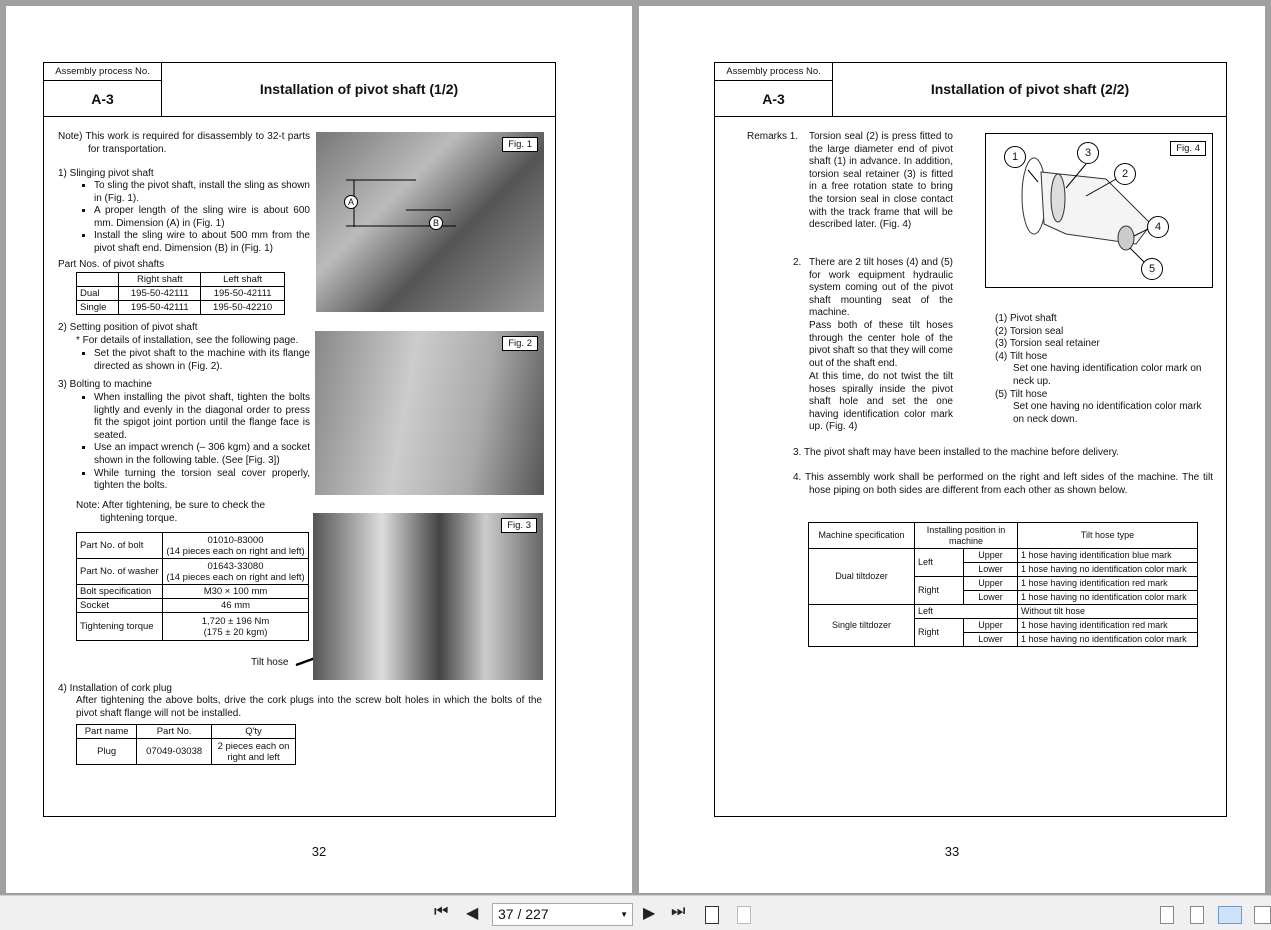 The image size is (1271, 930). Describe the element at coordinates (119, 626) in the screenshot. I see `cell: Tightening torque` at that location.